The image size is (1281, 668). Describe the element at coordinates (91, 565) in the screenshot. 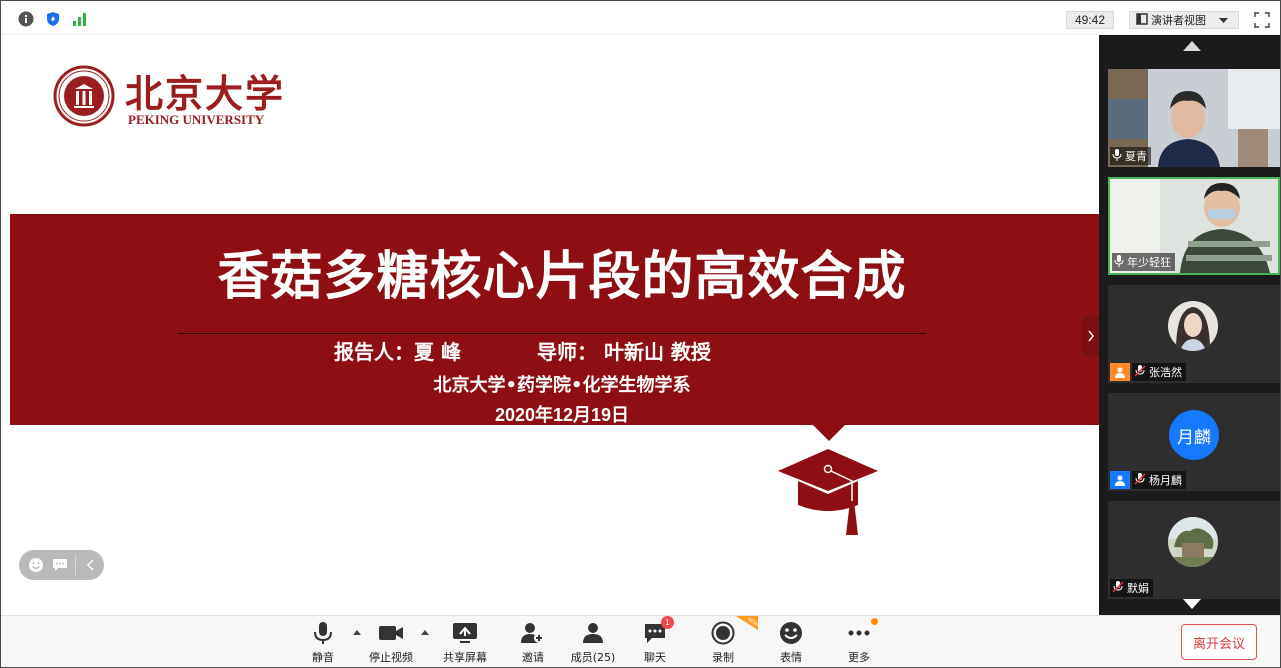

I see `chevron-left-icon` at that location.